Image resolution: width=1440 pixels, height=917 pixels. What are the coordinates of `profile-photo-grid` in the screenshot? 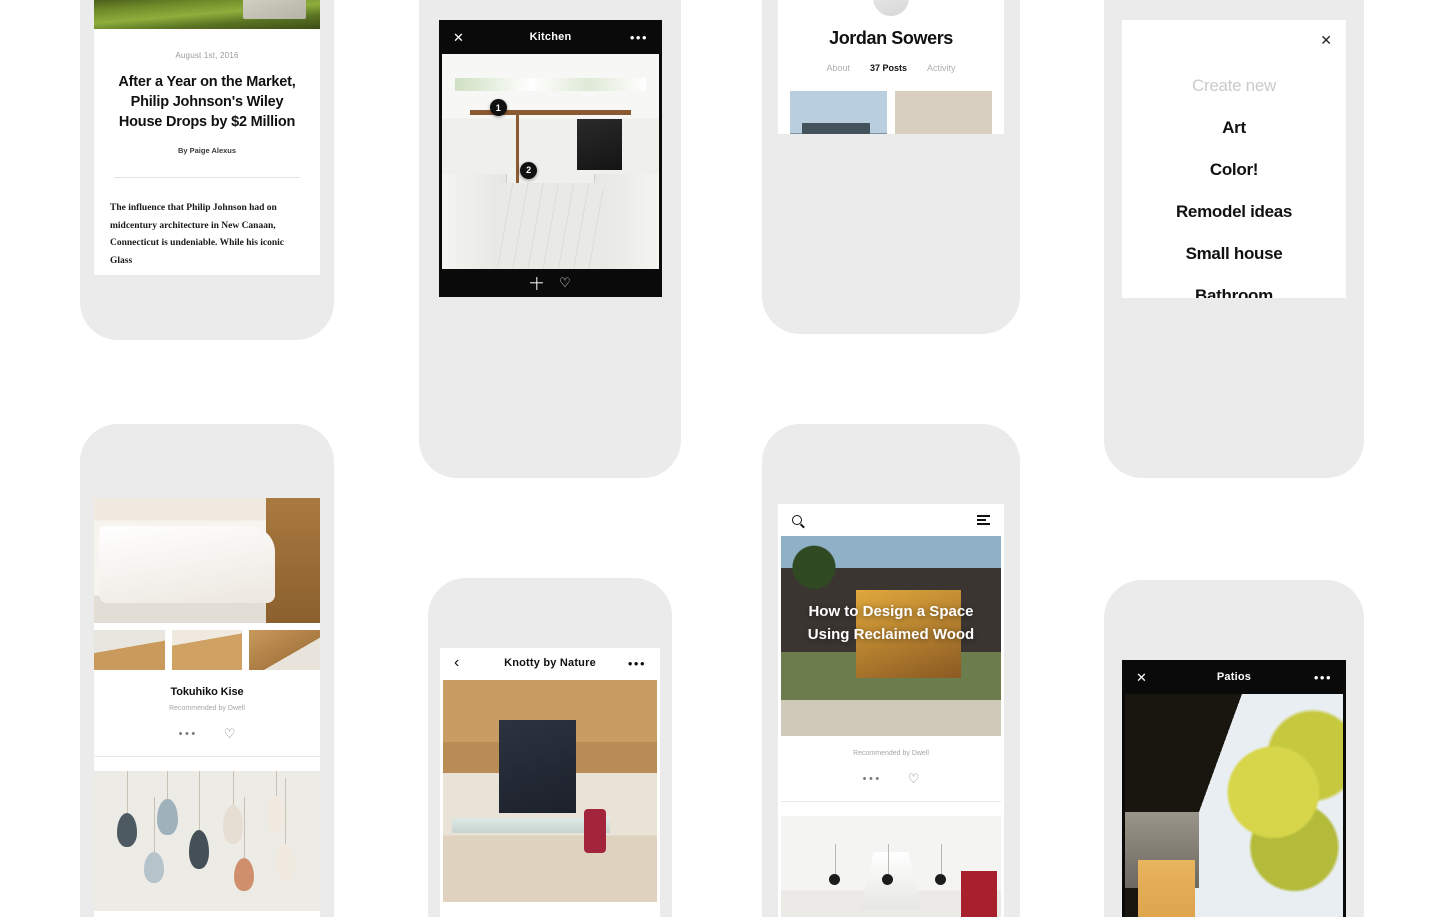 It's located at (891, 112).